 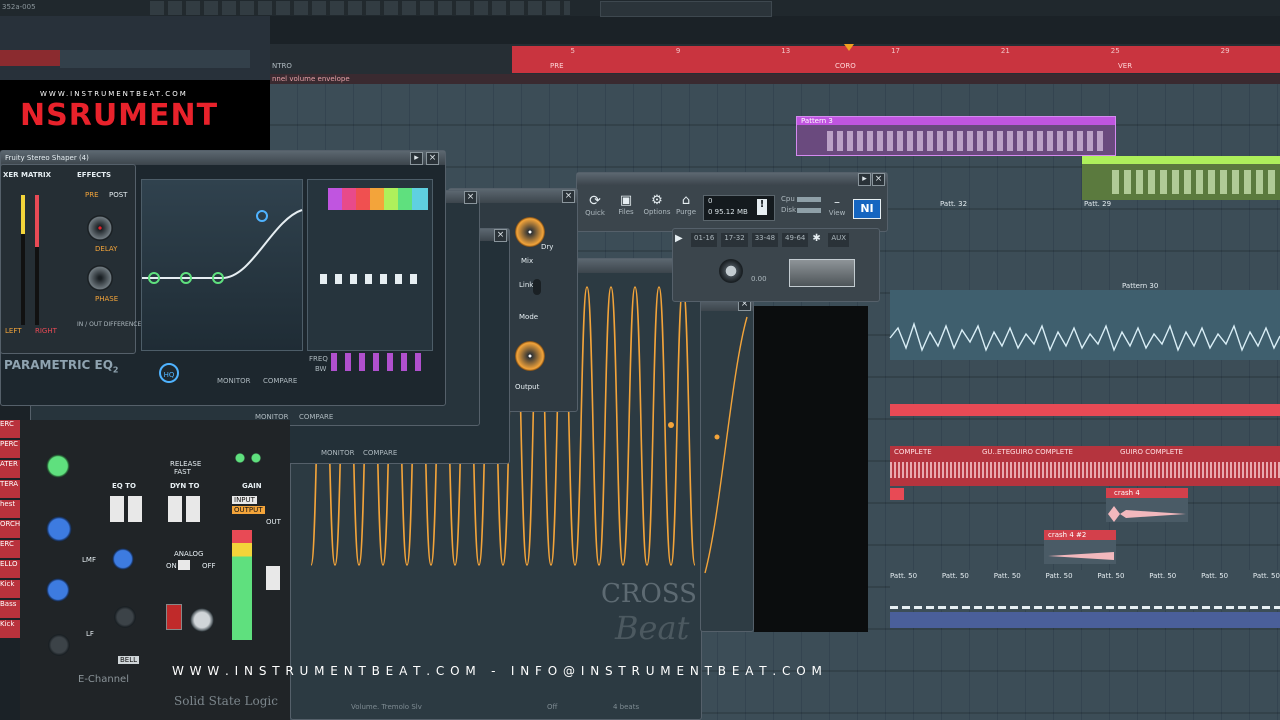 I want to click on synth-plugin-window: ▶ 01-16 17-32 33-48 49-64 ✱ AUX 0.00, so click(x=776, y=265).